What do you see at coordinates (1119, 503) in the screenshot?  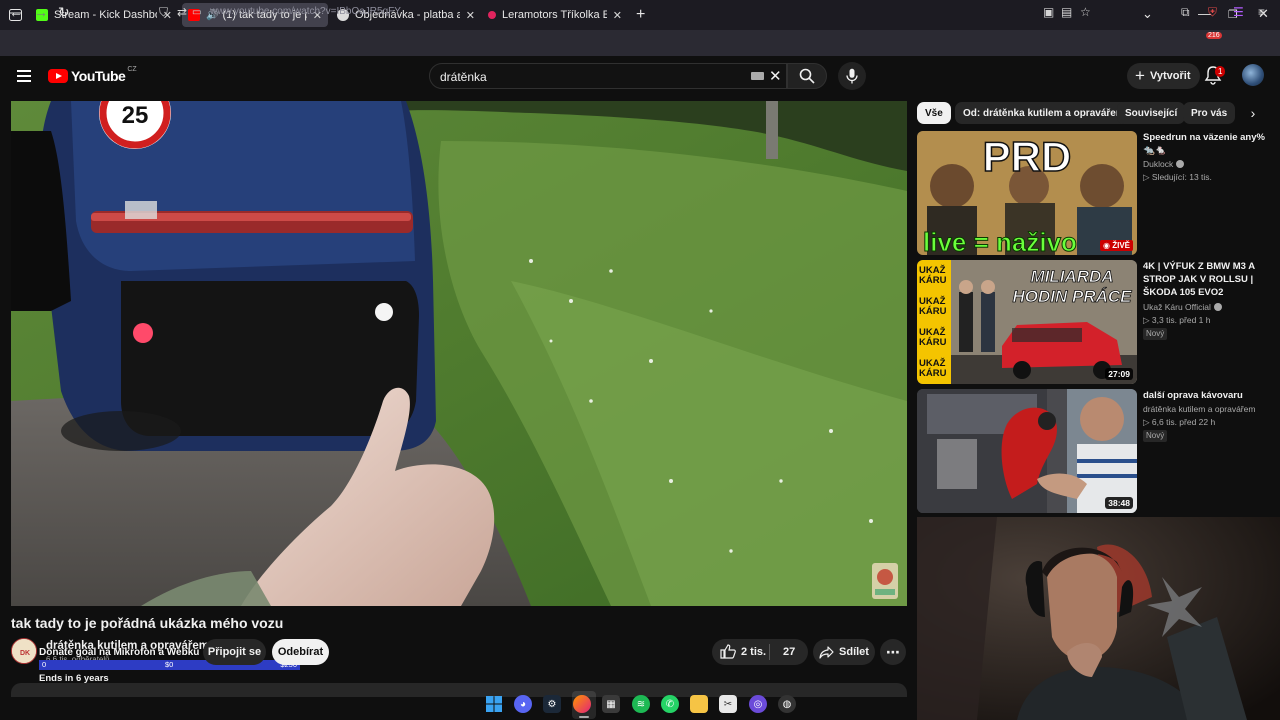 I see `duration-badge: 38:48` at bounding box center [1119, 503].